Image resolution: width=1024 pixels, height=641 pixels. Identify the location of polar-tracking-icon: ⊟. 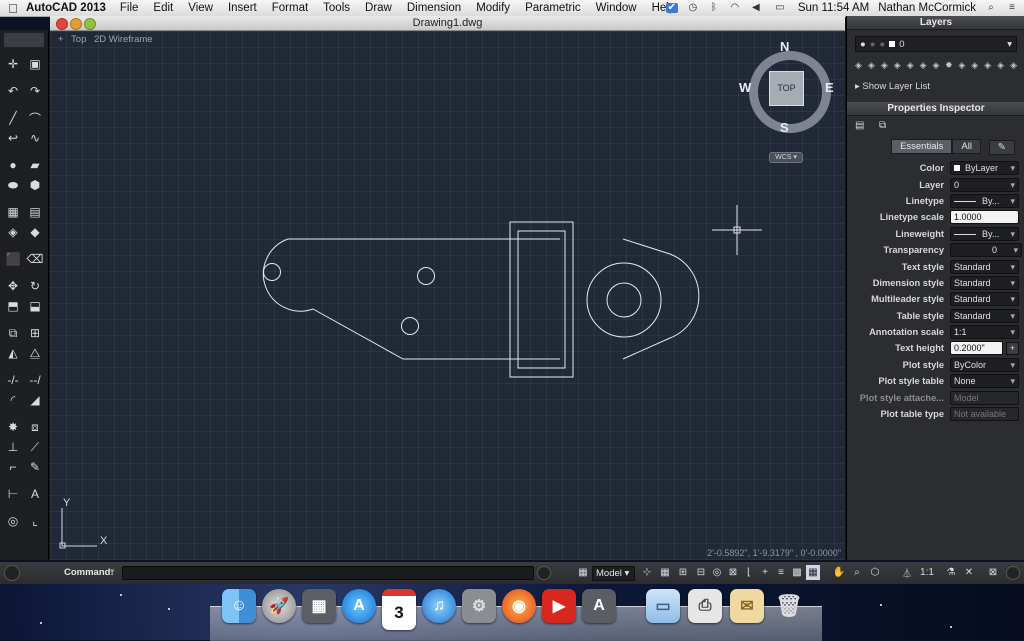
(701, 572).